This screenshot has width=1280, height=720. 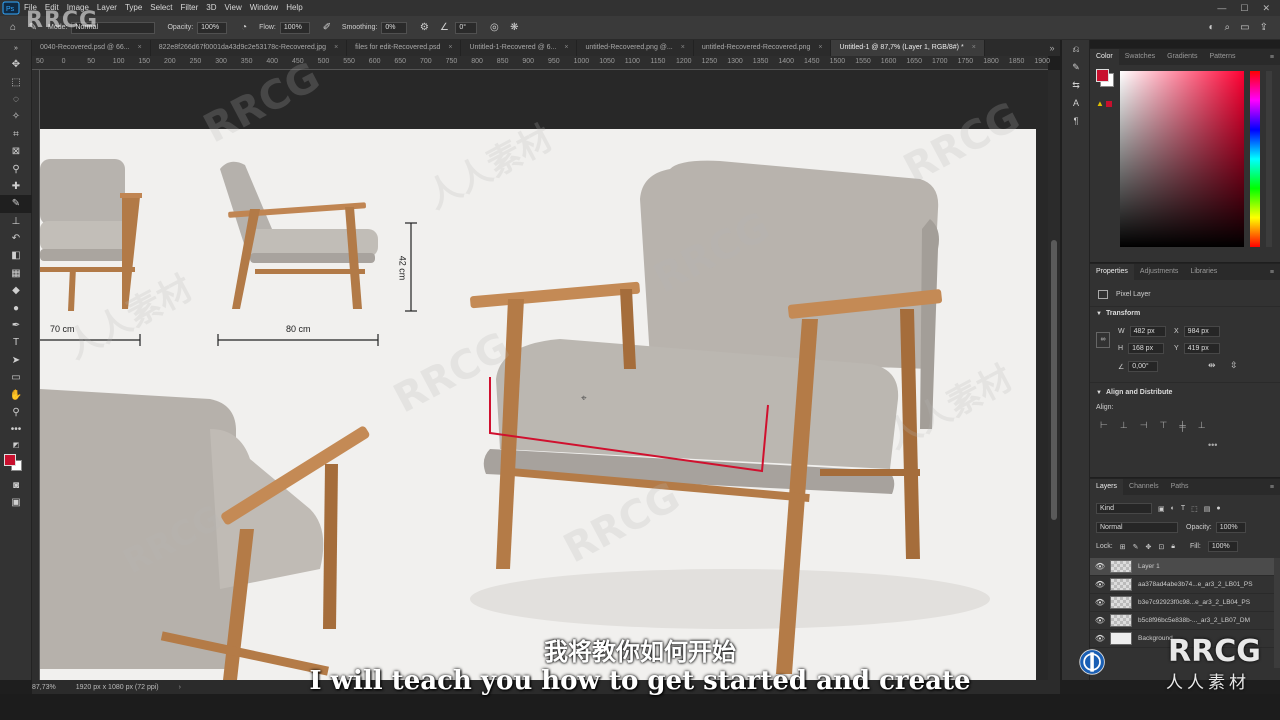 I want to click on color-panel-scroll, so click(x=1269, y=159).